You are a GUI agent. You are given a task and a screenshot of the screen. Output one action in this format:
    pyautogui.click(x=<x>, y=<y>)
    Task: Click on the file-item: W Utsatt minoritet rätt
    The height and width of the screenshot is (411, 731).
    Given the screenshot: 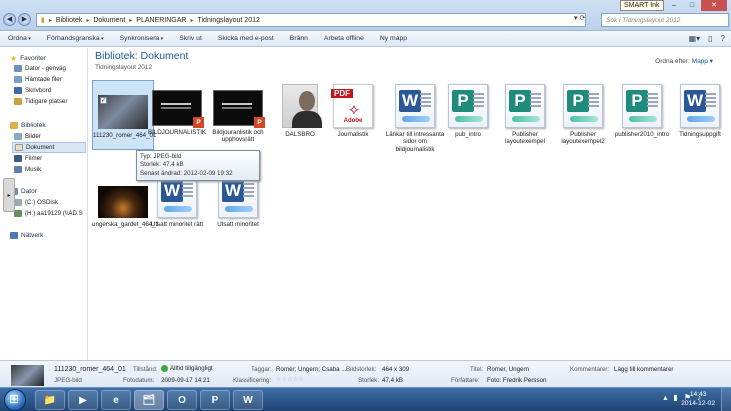 What is the action you would take?
    pyautogui.click(x=177, y=201)
    